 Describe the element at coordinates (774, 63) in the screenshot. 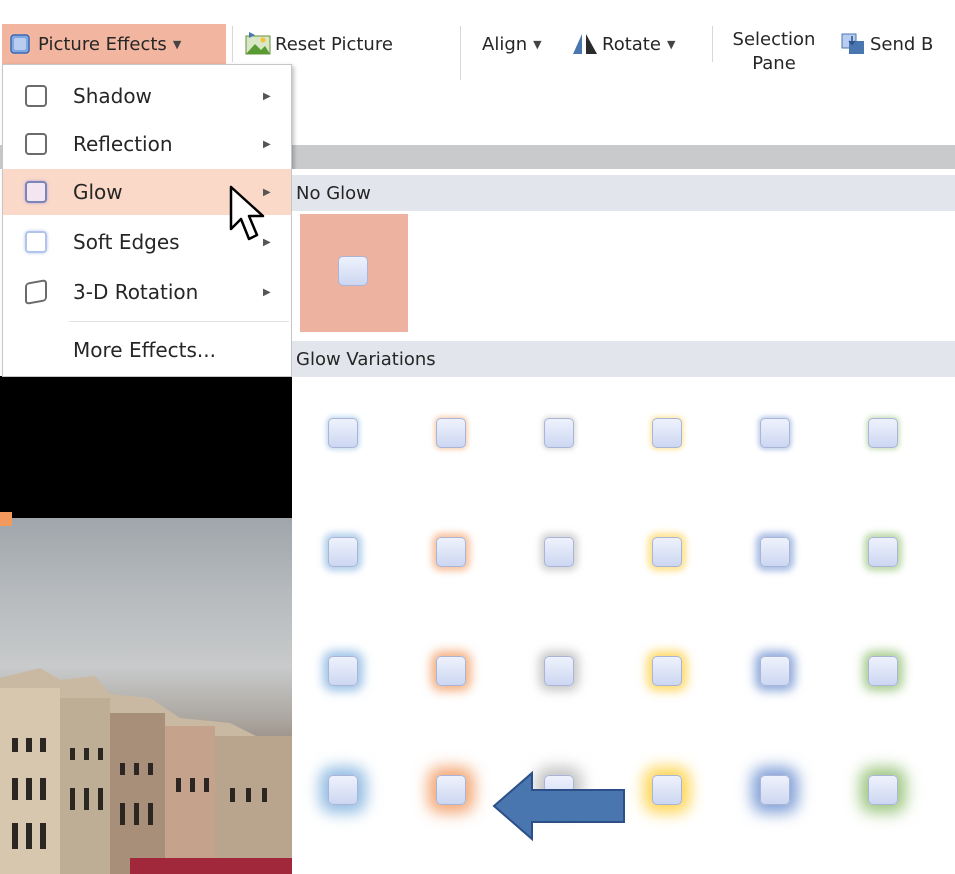

I see `selection-pane-label-line2: Pane` at that location.